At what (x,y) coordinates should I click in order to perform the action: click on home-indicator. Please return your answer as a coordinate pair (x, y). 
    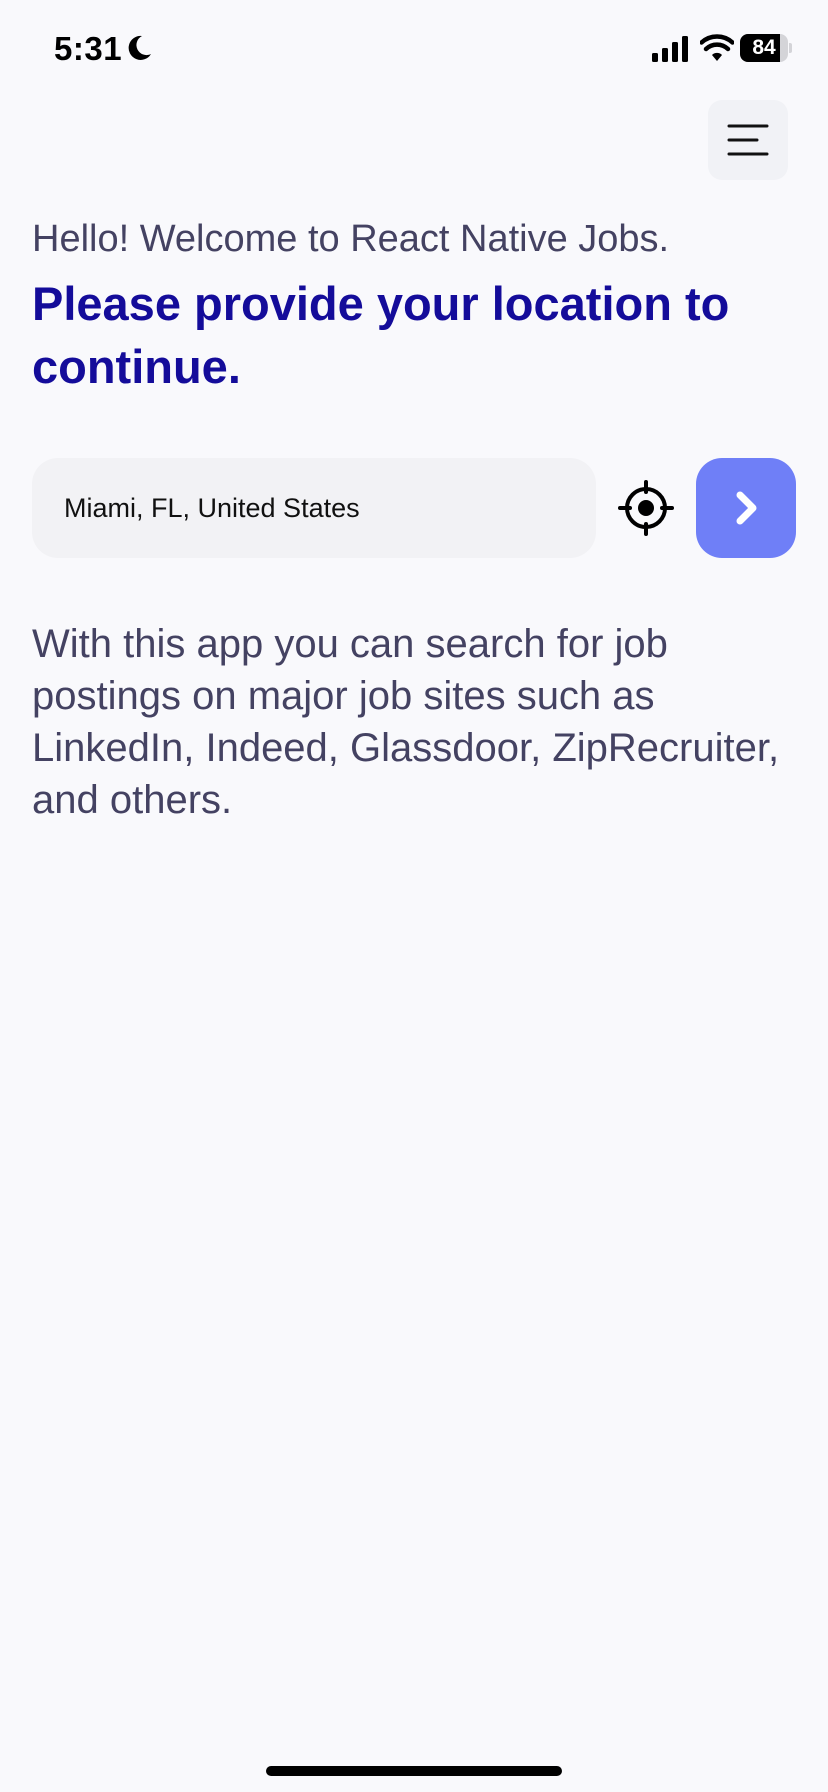
    Looking at the image, I should click on (414, 1771).